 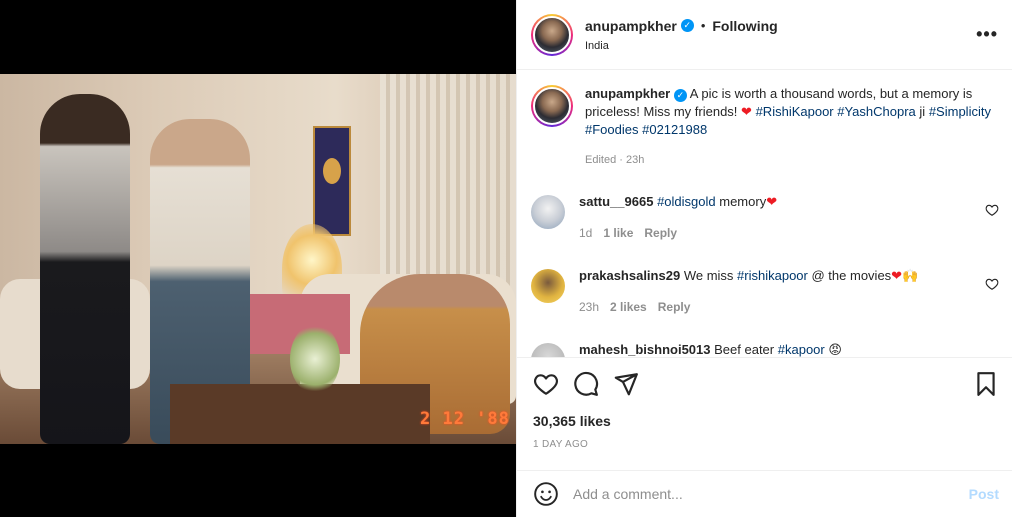 I want to click on hashtag-yashchopra: #YashChopra, so click(x=876, y=111).